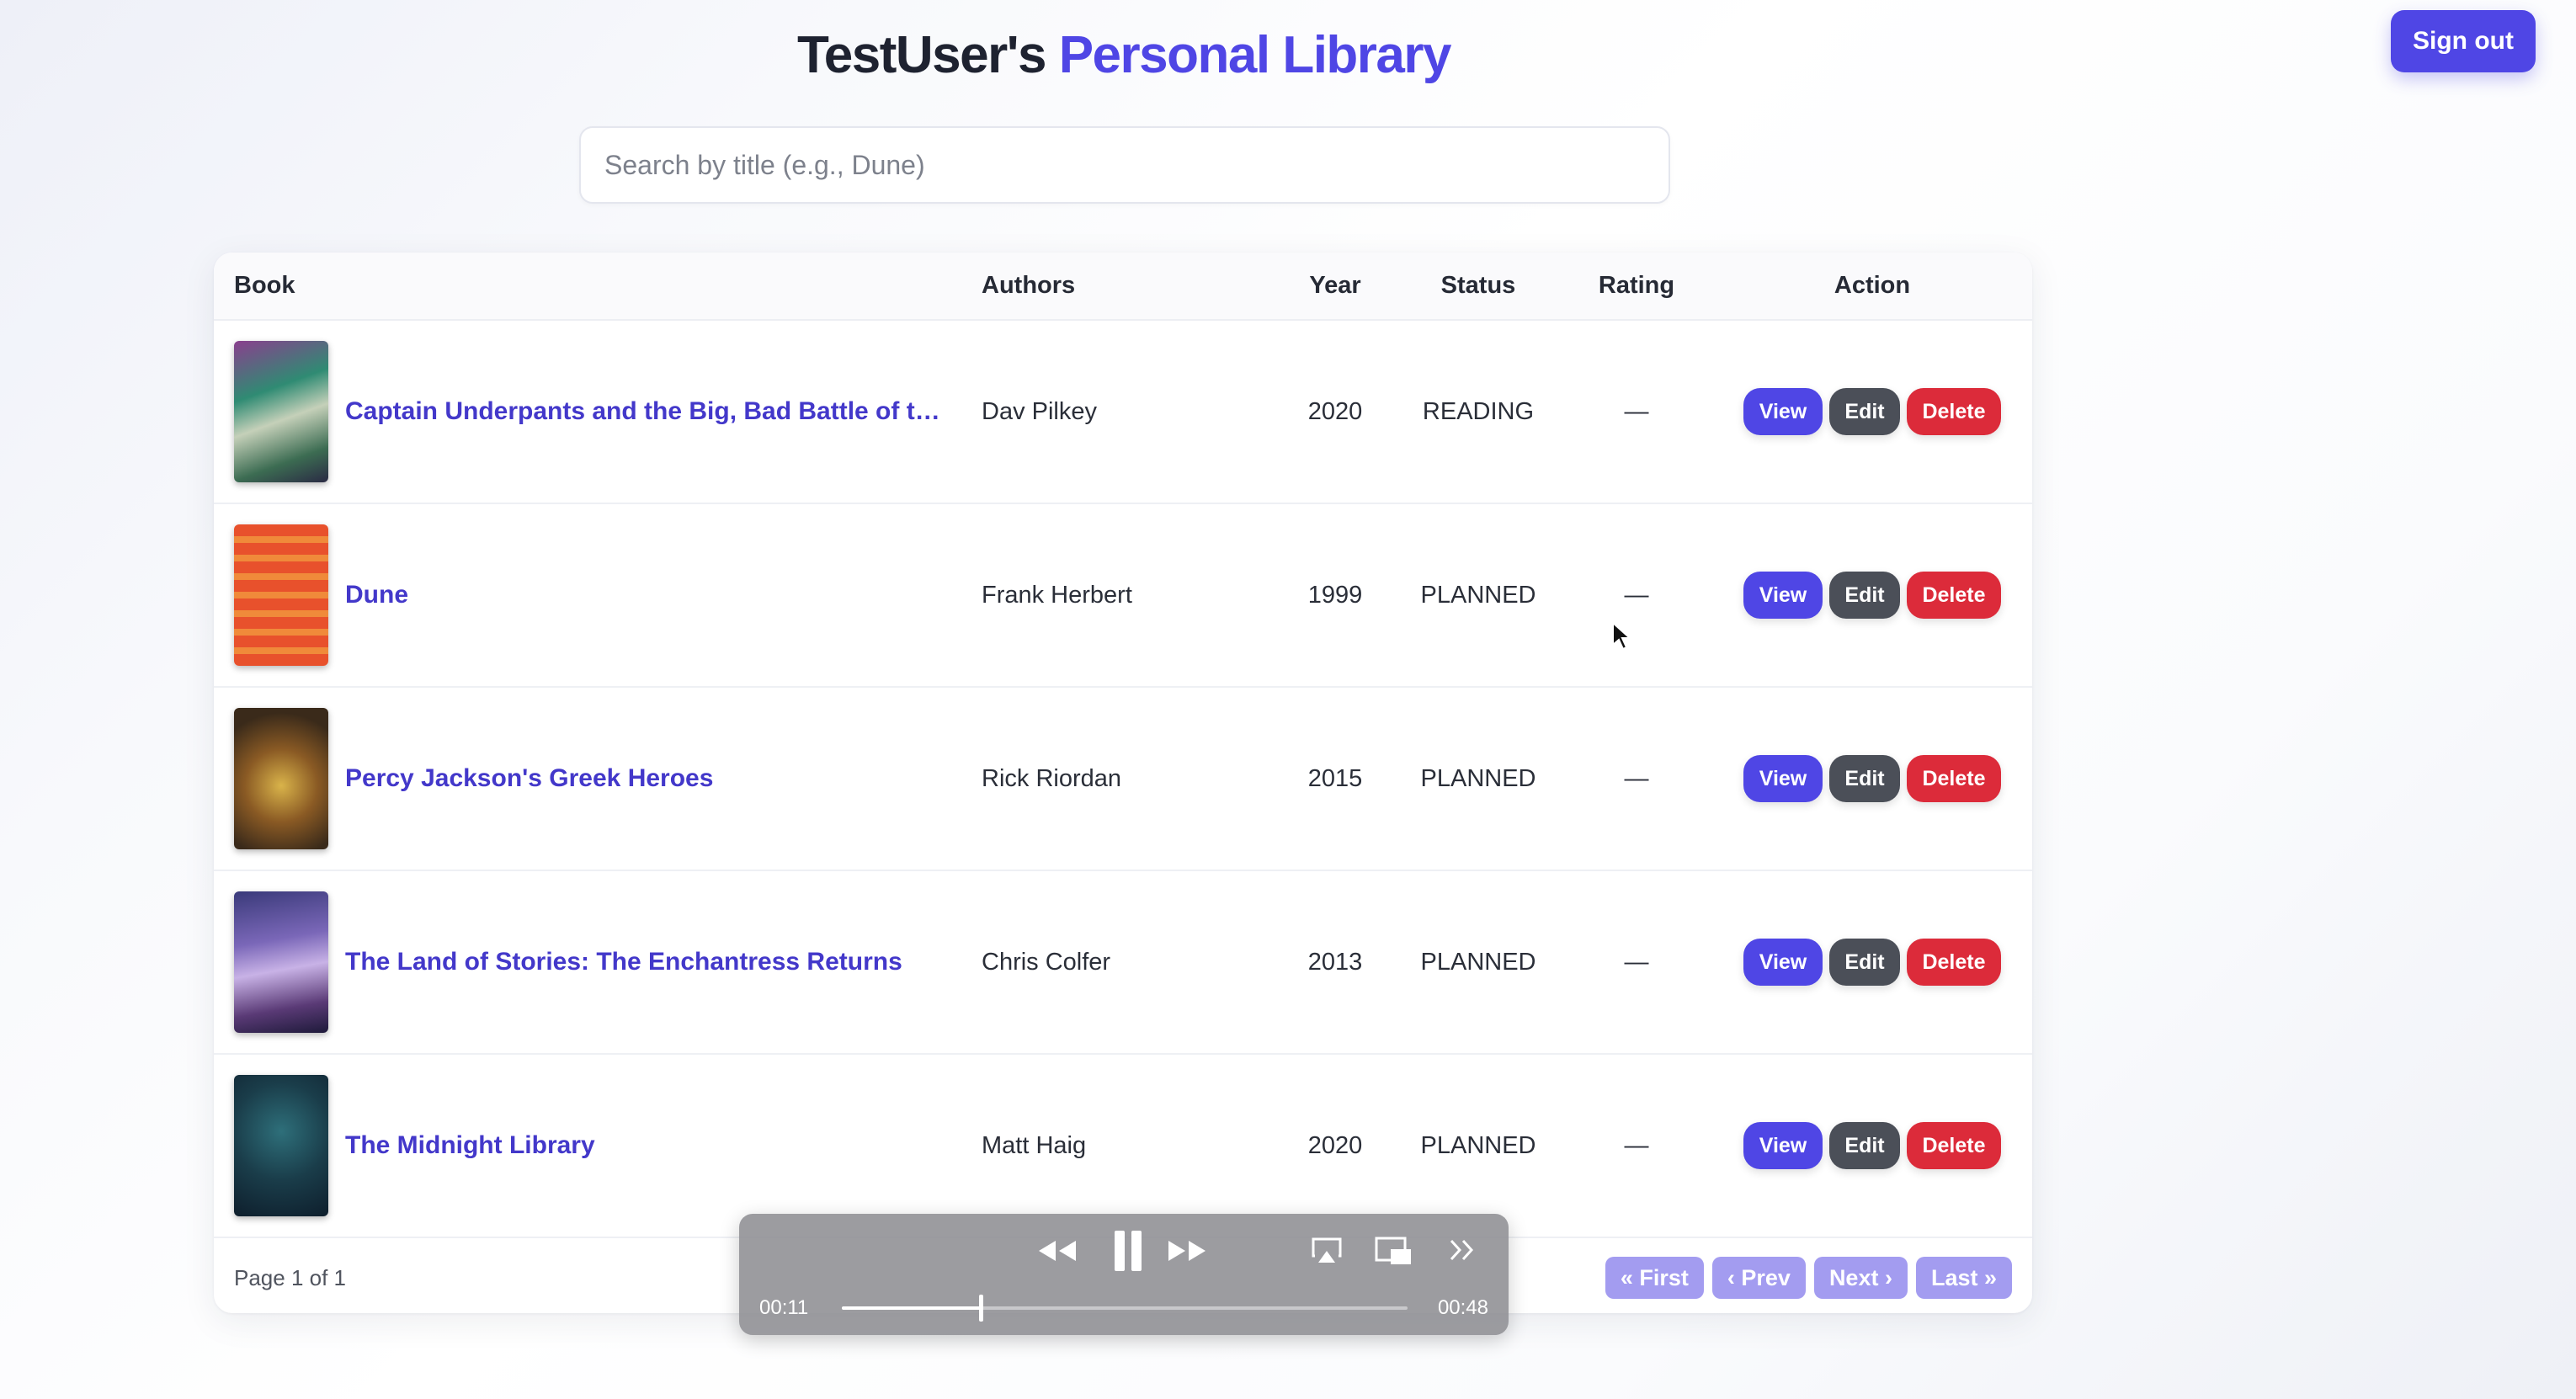 Image resolution: width=2576 pixels, height=1399 pixels. Describe the element at coordinates (1335, 962) in the screenshot. I see `book-year: 2013` at that location.